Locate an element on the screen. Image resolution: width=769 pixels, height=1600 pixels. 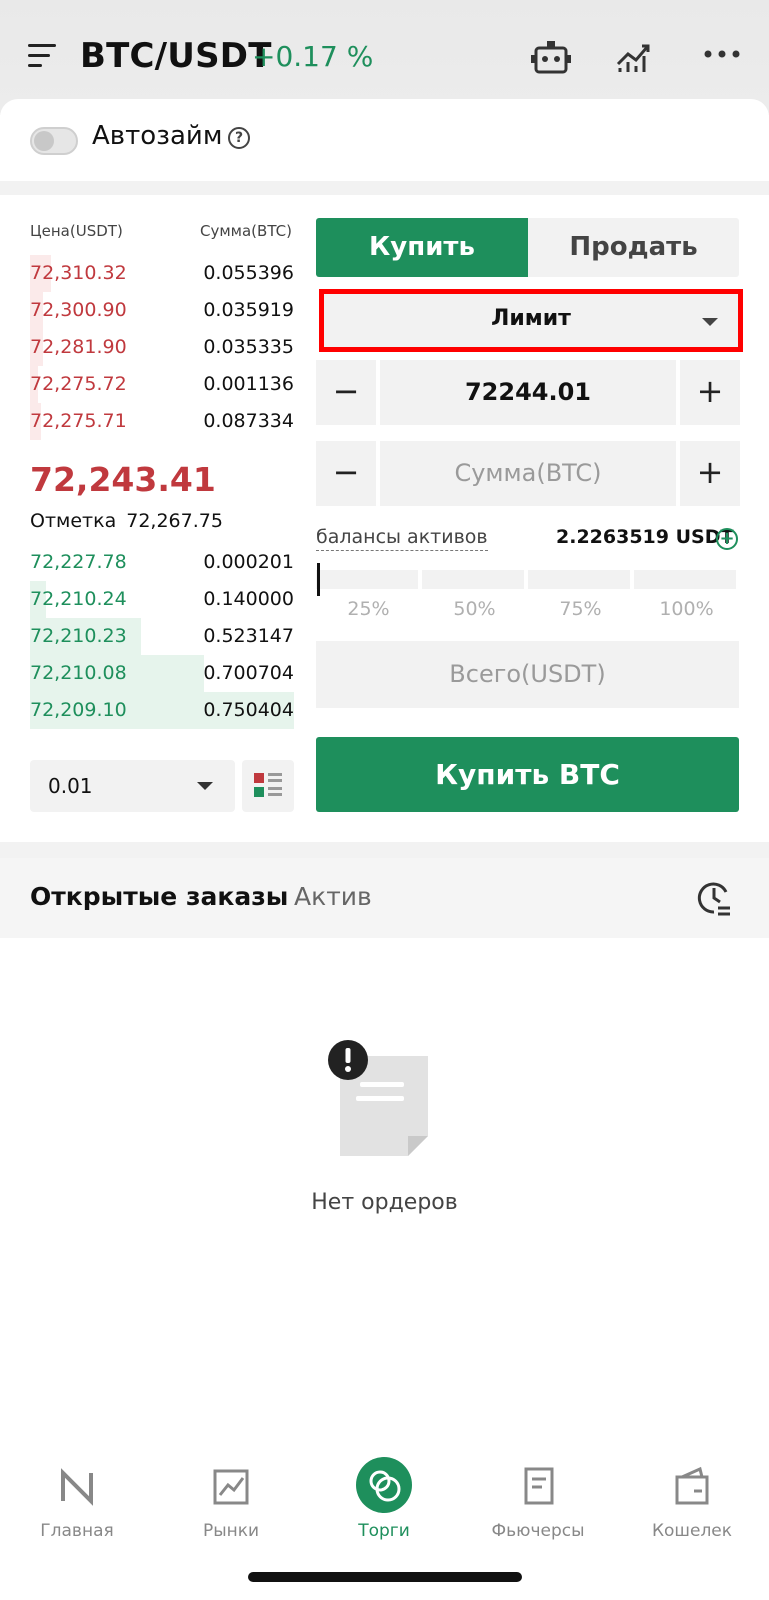
order-history-icon is located at coordinates (714, 898).